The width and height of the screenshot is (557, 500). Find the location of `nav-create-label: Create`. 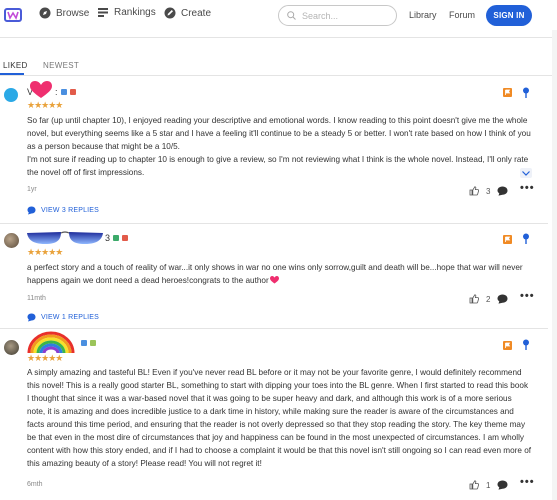

nav-create-label: Create is located at coordinates (196, 13).